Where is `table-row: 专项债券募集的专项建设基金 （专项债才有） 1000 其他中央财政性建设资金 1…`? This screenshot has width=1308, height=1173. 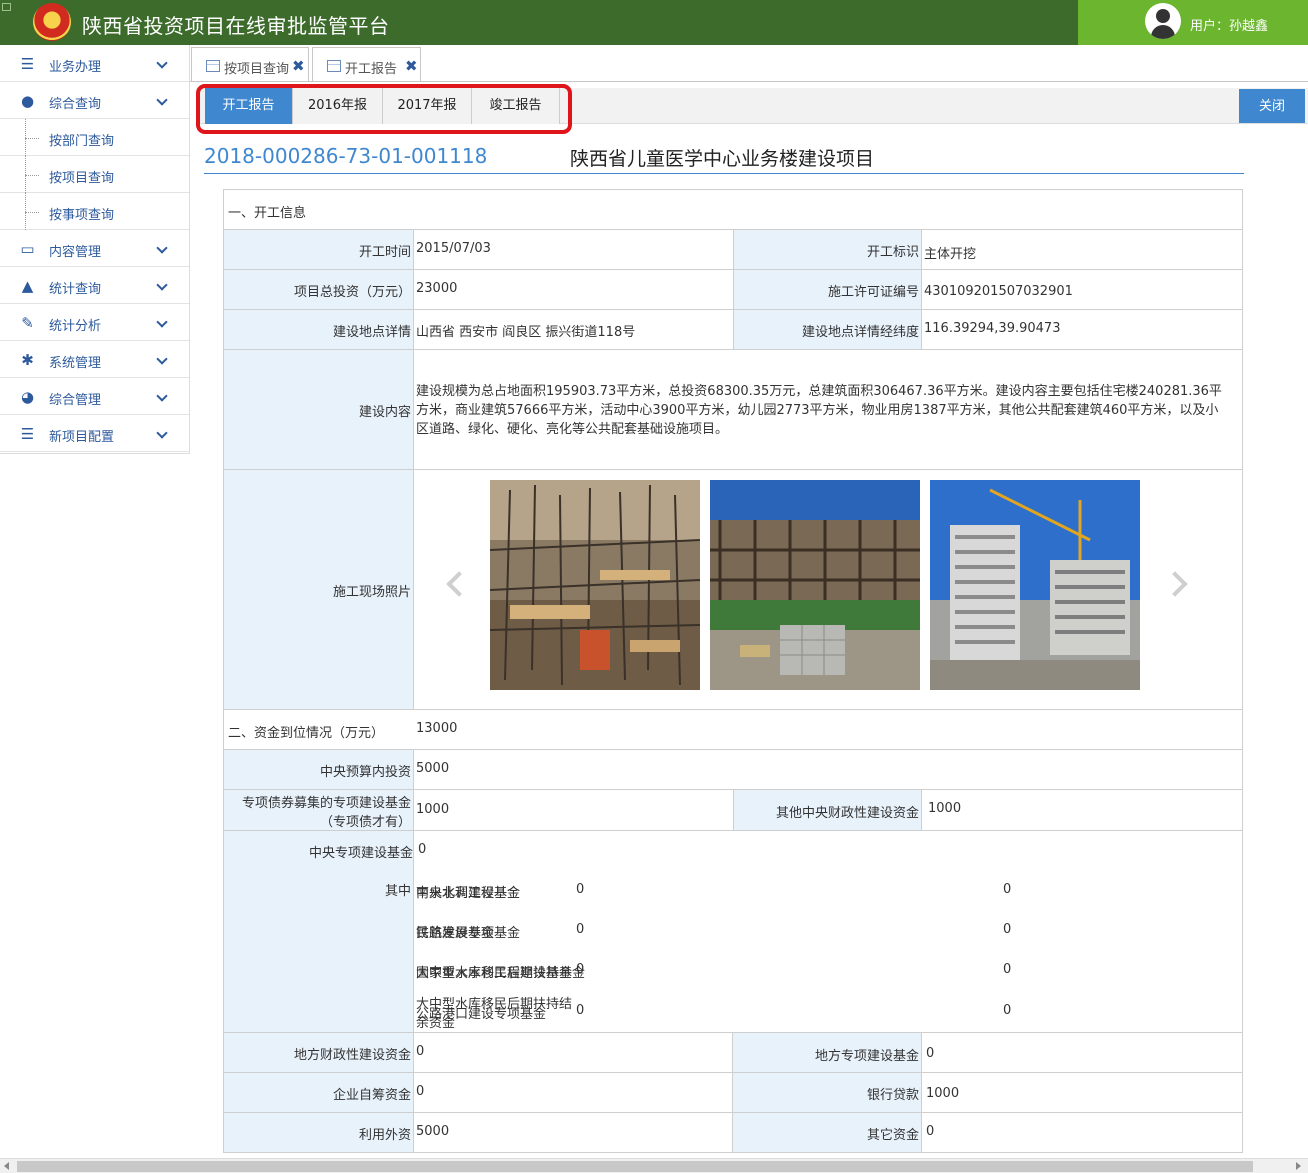
table-row: 专项债券募集的专项建设基金 （专项债才有） 1000 其他中央财政性建设资金 1… is located at coordinates (733, 810).